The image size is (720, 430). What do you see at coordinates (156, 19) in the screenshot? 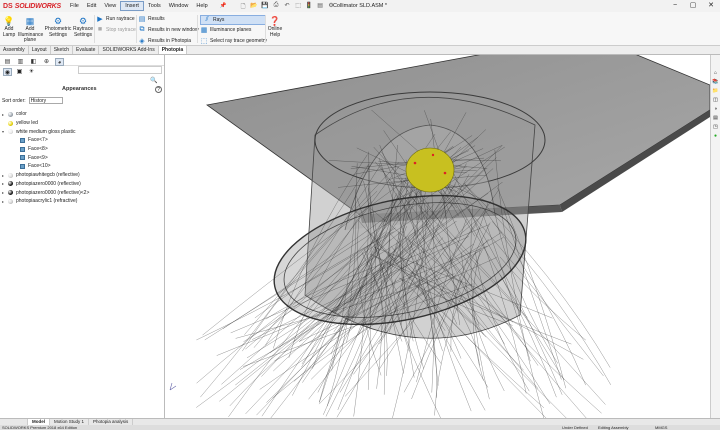
I see `results-label: Results` at bounding box center [156, 19].